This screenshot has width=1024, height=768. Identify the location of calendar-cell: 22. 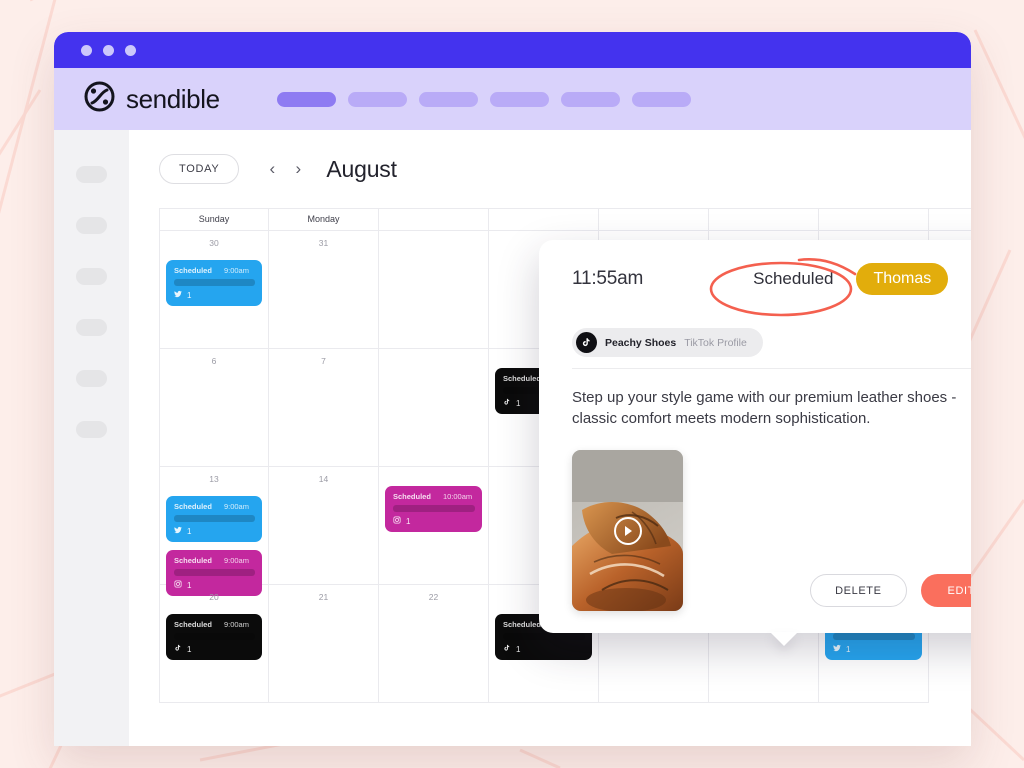
(434, 644).